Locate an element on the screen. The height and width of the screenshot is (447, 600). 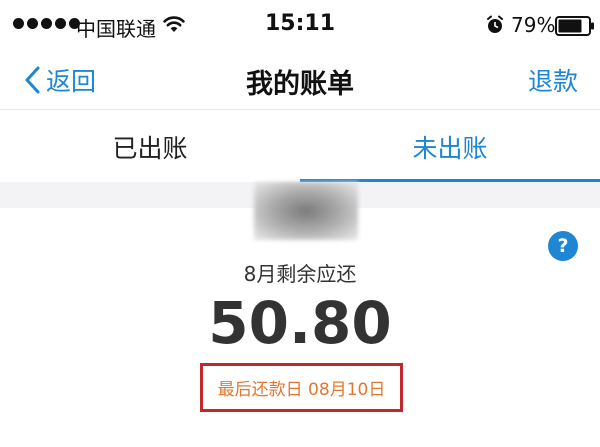
carrier-name: 中国联通 is located at coordinates (116, 29).